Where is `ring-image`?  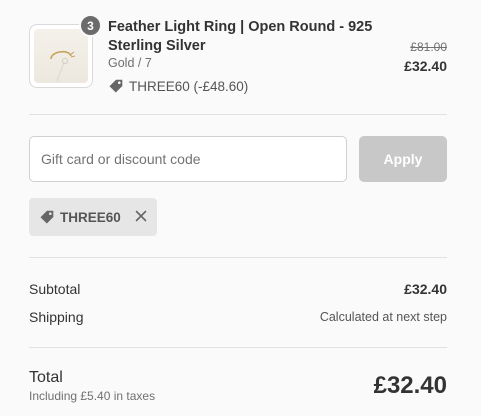 ring-image is located at coordinates (63, 66).